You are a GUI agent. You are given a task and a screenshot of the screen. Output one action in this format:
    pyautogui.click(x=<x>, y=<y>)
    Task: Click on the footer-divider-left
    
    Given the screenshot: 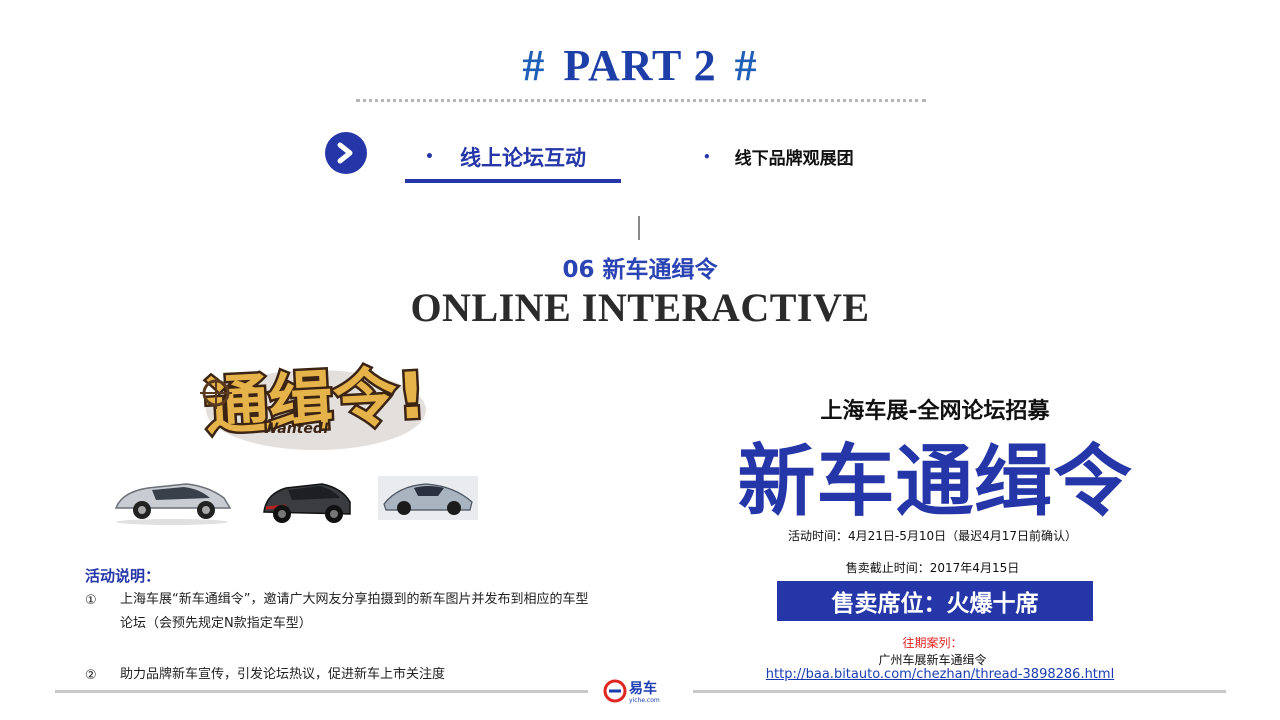 What is the action you would take?
    pyautogui.click(x=321, y=691)
    